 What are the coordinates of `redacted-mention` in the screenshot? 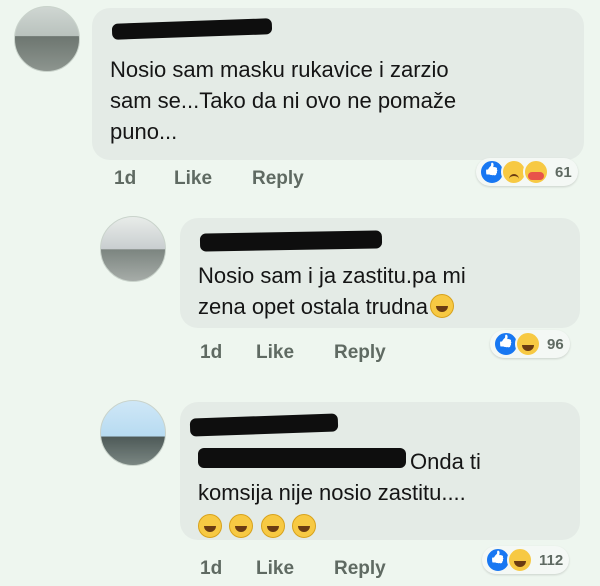 It's located at (302, 458).